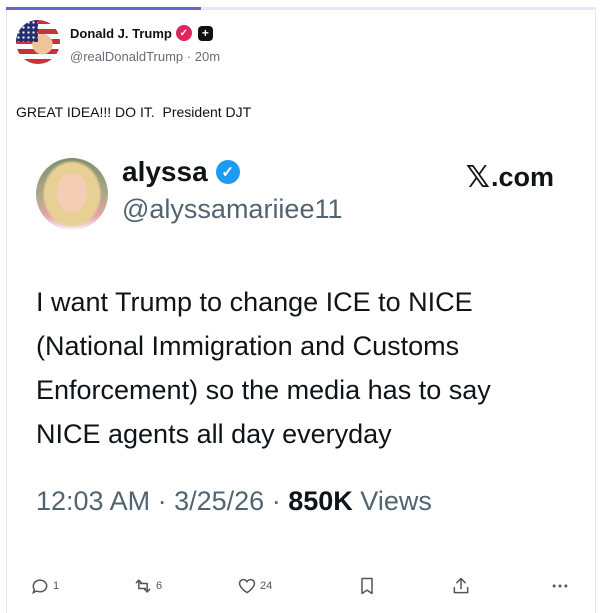 The width and height of the screenshot is (609, 613). What do you see at coordinates (126, 56) in the screenshot?
I see `author-handle: @realDonaldTrump` at bounding box center [126, 56].